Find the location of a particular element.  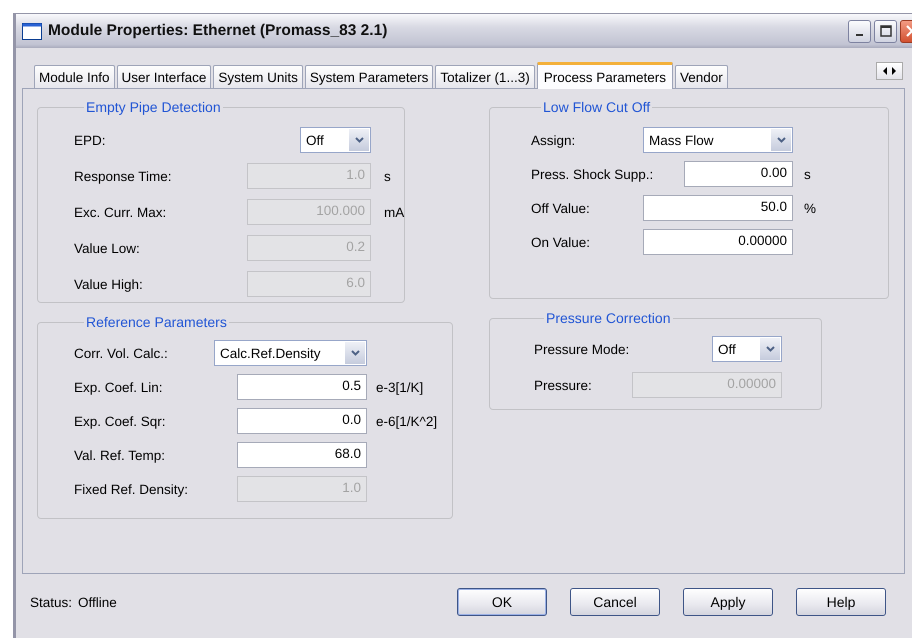

input-field: 50.0 is located at coordinates (718, 208).